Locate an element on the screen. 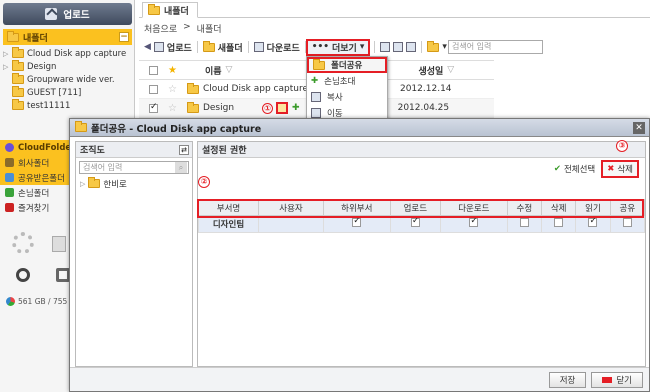  perm-share-checkbox is located at coordinates (627, 222).